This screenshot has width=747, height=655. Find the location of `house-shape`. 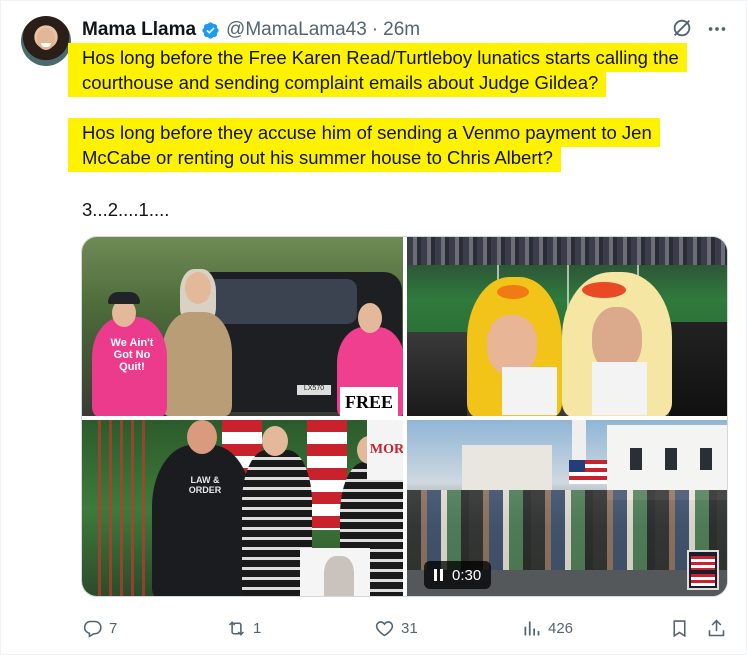

house-shape is located at coordinates (667, 462).